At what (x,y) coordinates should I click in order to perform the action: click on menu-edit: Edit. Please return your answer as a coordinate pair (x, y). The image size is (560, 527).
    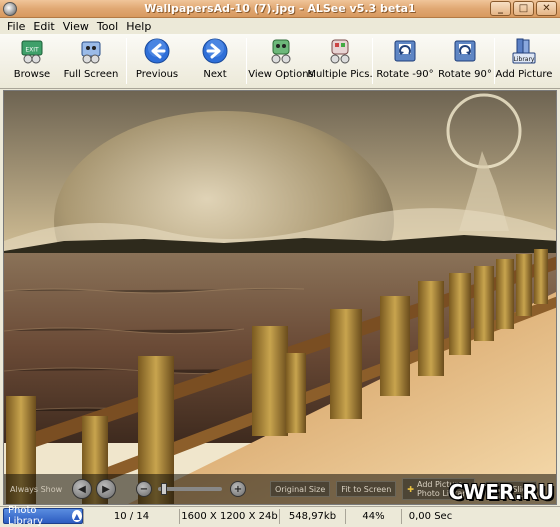
    Looking at the image, I should click on (43, 26).